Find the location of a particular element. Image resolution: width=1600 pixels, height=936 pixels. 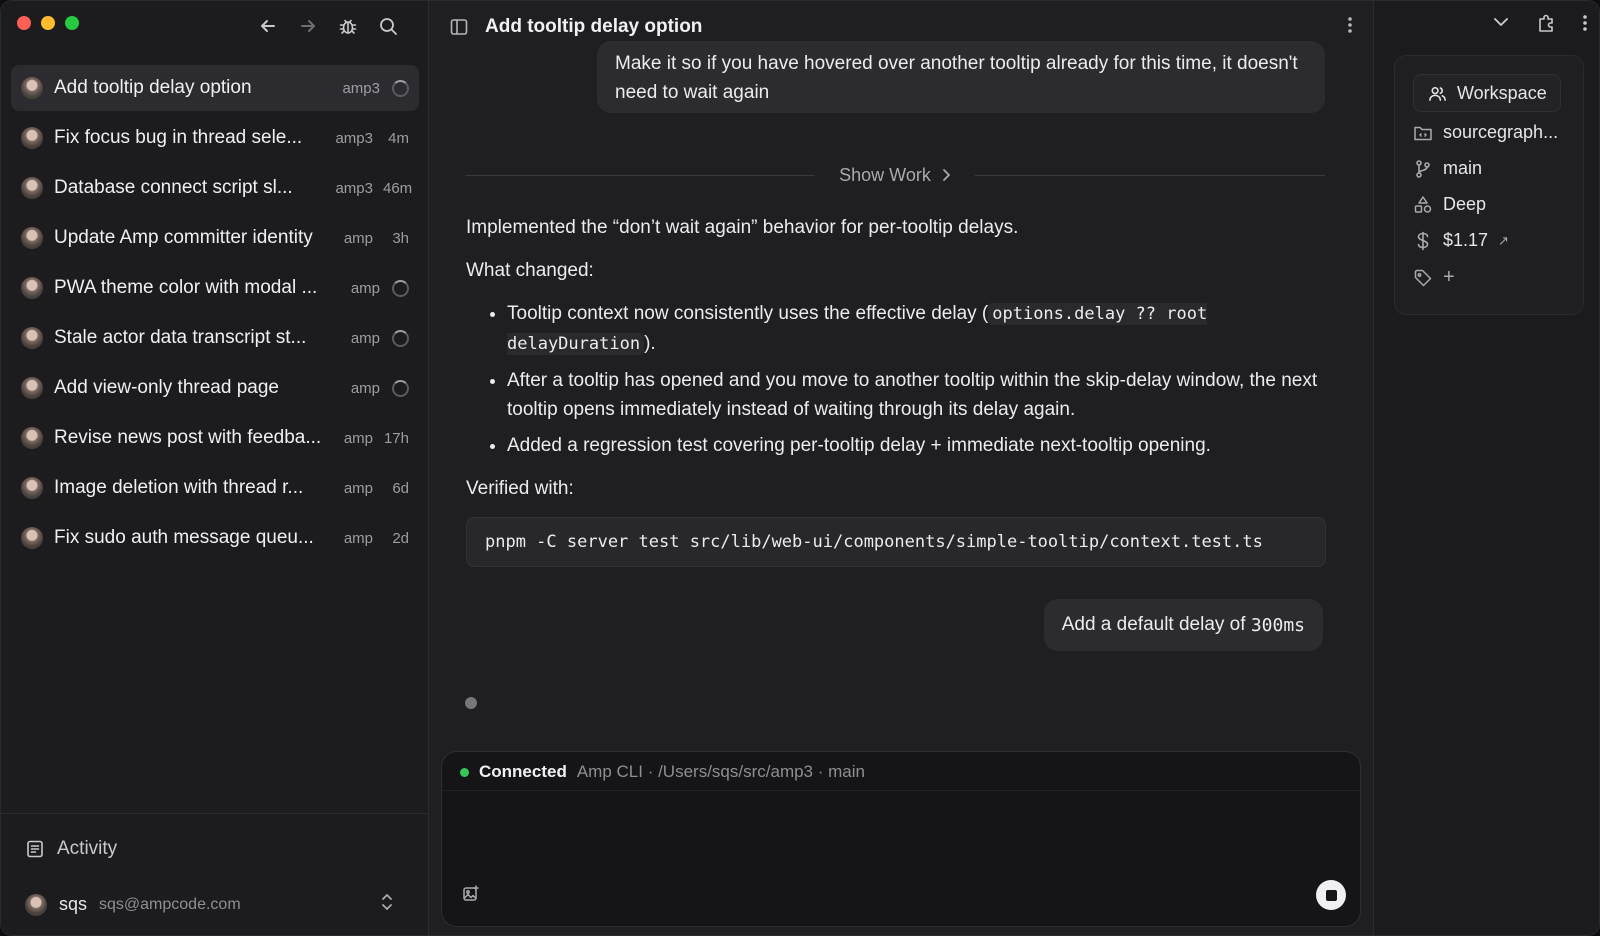

status-dot-icon is located at coordinates (464, 772).